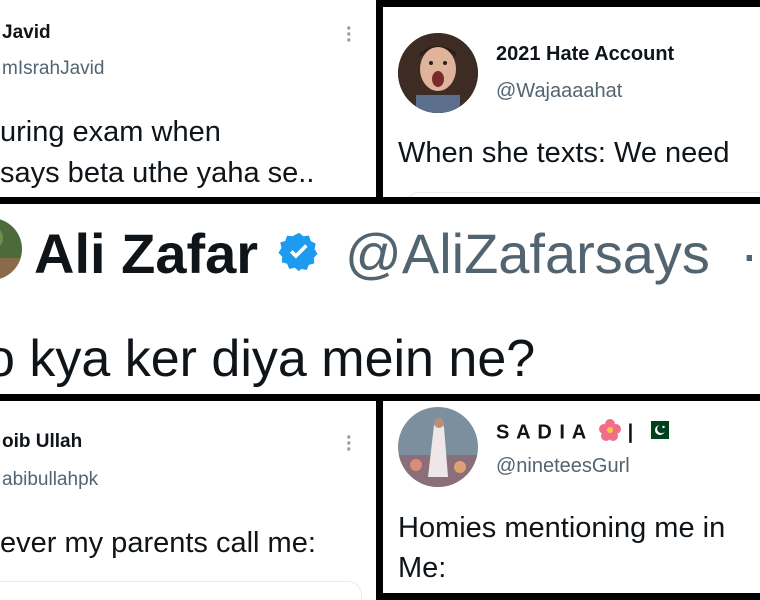 This screenshot has height=600, width=760. What do you see at coordinates (541, 432) in the screenshot?
I see `author-name-text: S A D I A` at bounding box center [541, 432].